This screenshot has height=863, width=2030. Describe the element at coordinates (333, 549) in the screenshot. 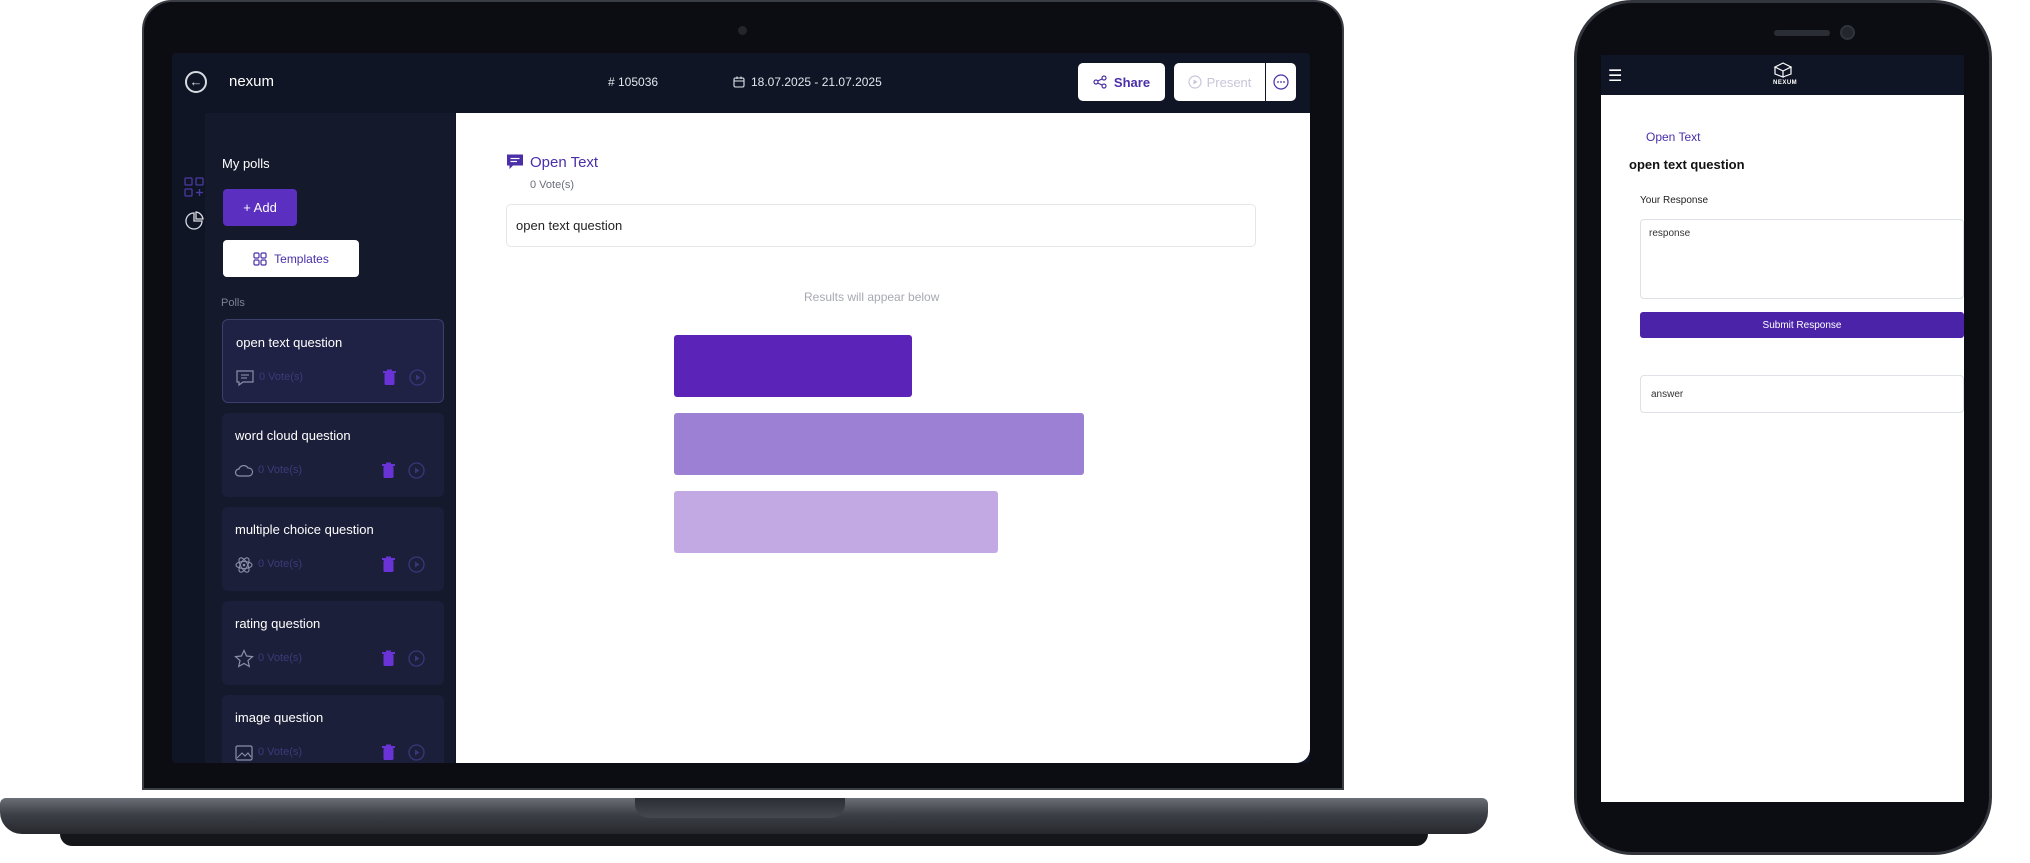

I see `poll-card: multiple choice question 0 Vote(s)` at that location.